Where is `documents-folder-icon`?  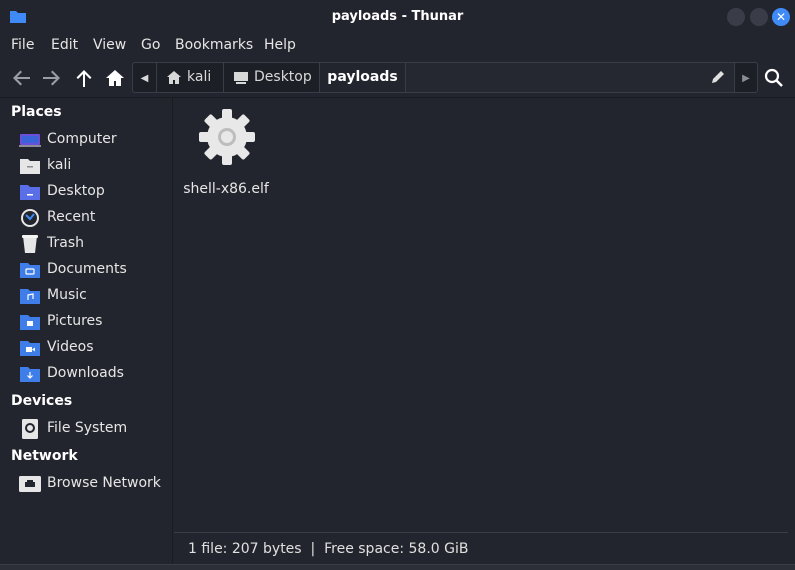
documents-folder-icon is located at coordinates (30, 270).